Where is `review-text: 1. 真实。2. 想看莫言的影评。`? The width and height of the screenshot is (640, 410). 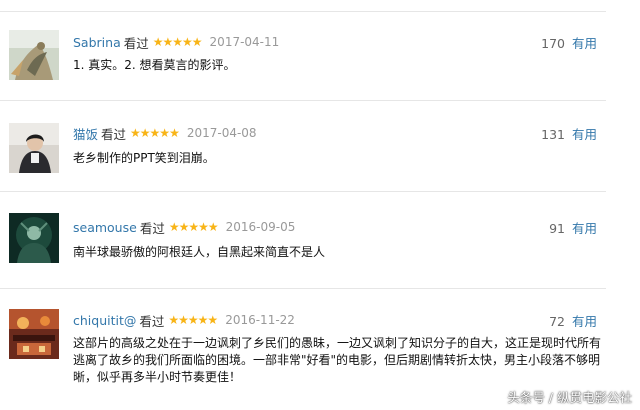
review-text: 1. 真实。2. 想看莫言的影评。 is located at coordinates (154, 65).